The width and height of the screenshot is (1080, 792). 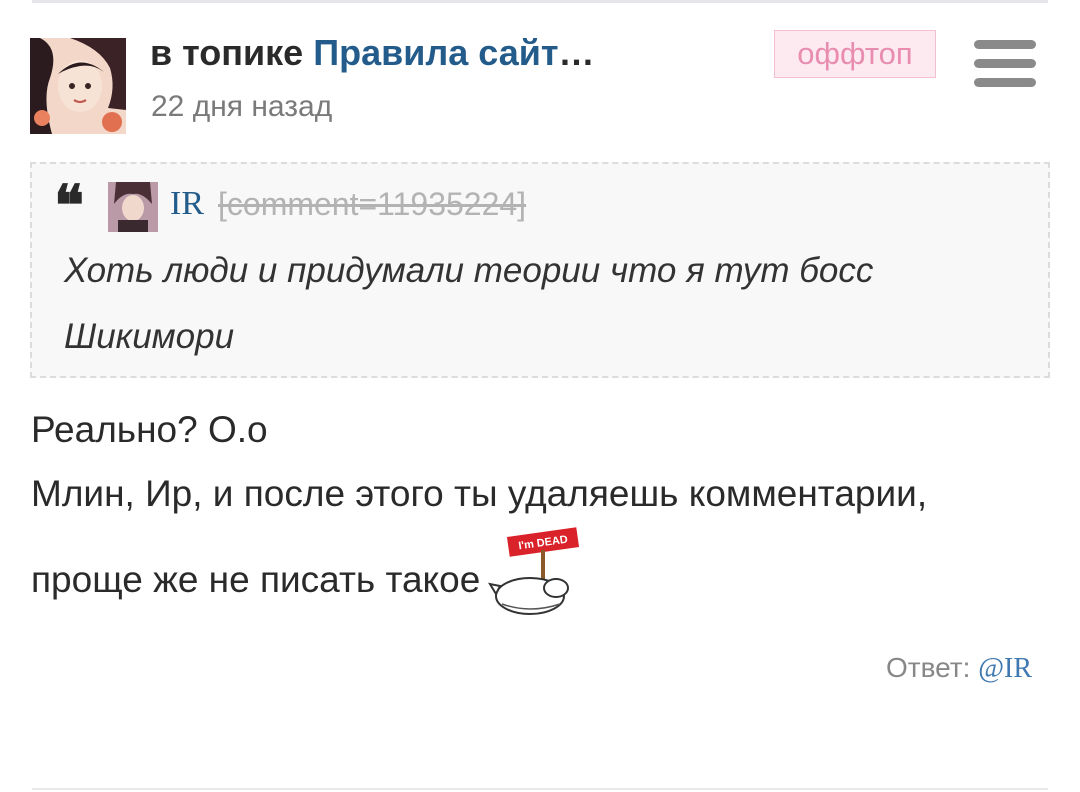 I want to click on hamburger-menu-icon, so click(x=1005, y=64).